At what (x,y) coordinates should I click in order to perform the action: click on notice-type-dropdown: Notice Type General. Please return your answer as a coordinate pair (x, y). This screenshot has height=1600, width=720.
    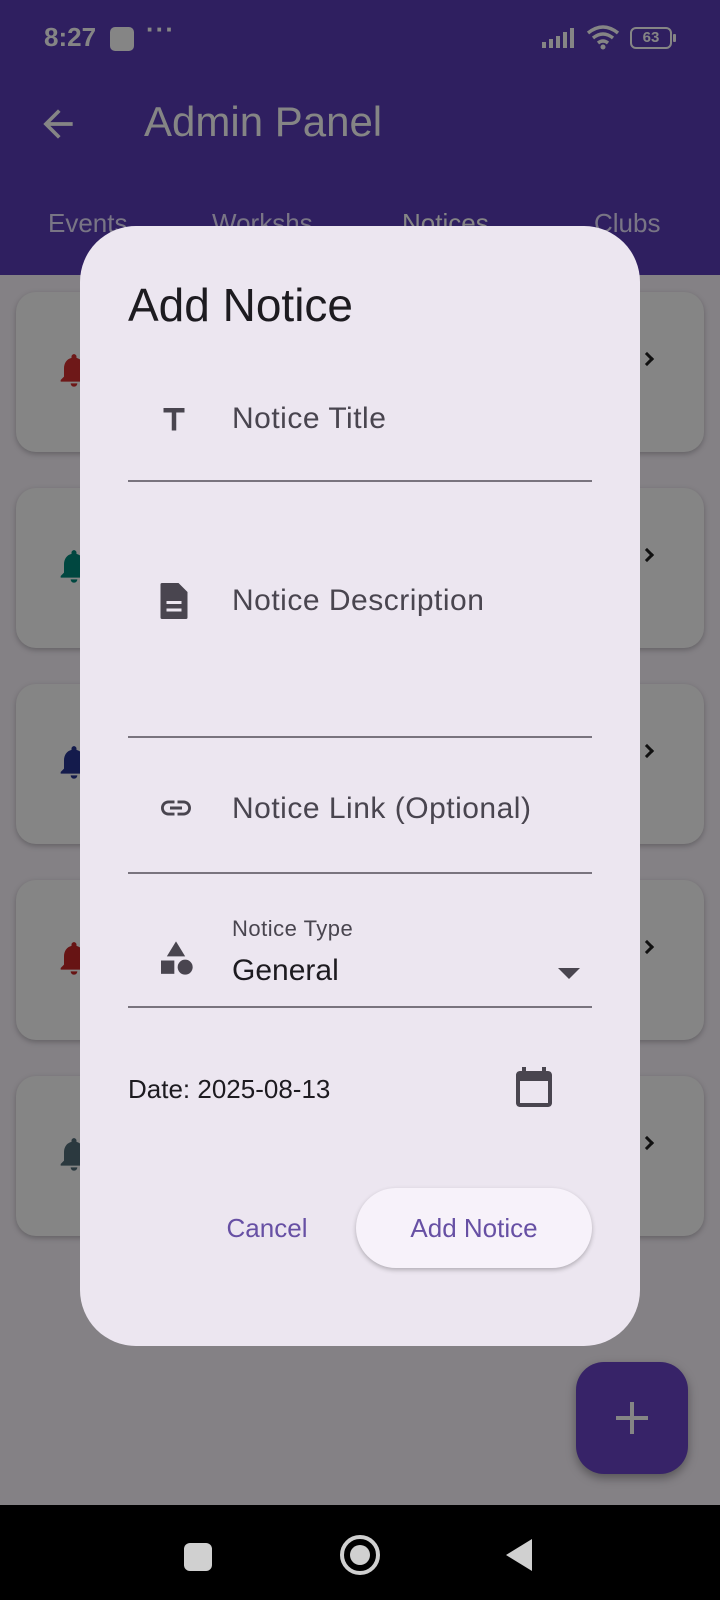
    Looking at the image, I should click on (360, 941).